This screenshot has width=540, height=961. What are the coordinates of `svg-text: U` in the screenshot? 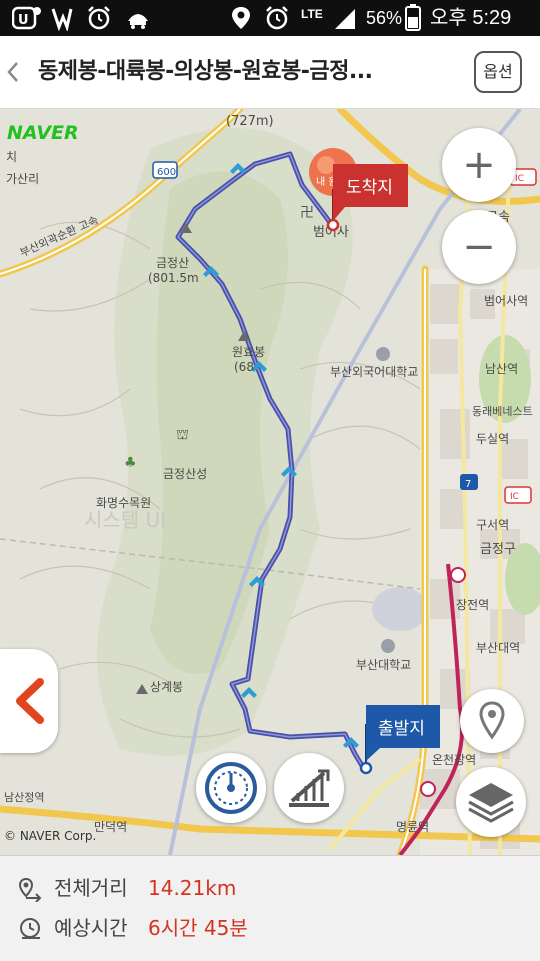 It's located at (23, 20).